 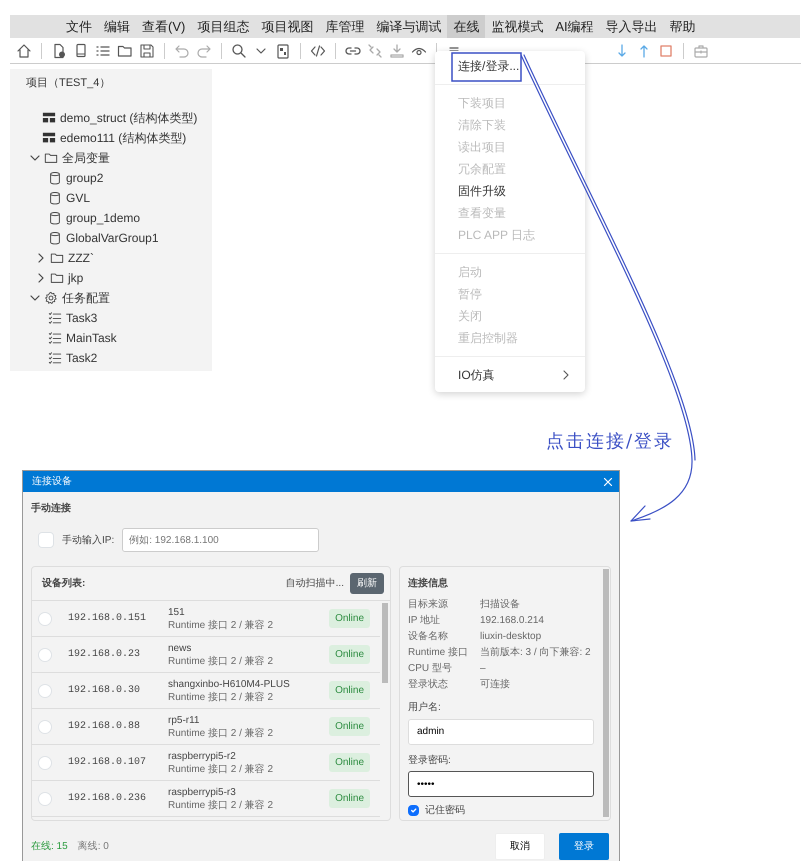 I want to click on tree-item: MainTask, so click(x=91, y=338).